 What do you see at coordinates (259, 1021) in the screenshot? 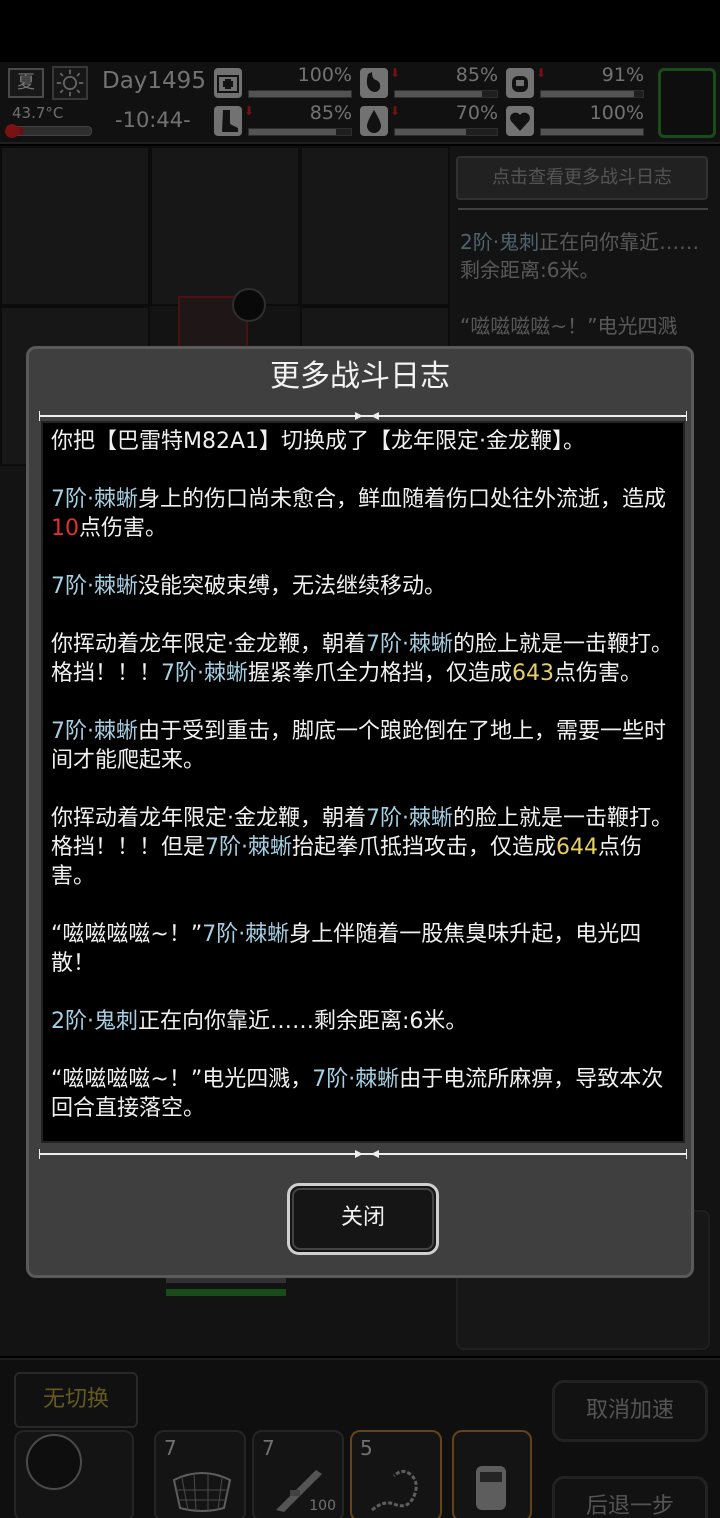
I see `log-entry: 2阶·鬼刺正在向你靠近……剩余距离:6米。` at bounding box center [259, 1021].